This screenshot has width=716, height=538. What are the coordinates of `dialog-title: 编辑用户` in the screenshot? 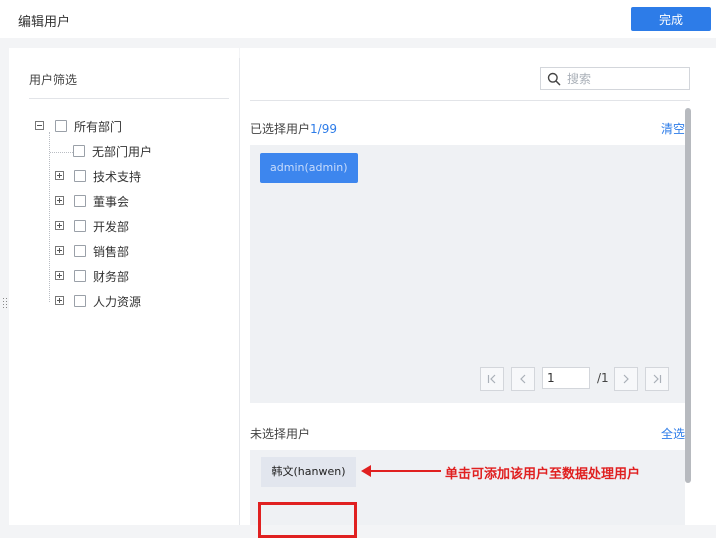 It's located at (44, 22).